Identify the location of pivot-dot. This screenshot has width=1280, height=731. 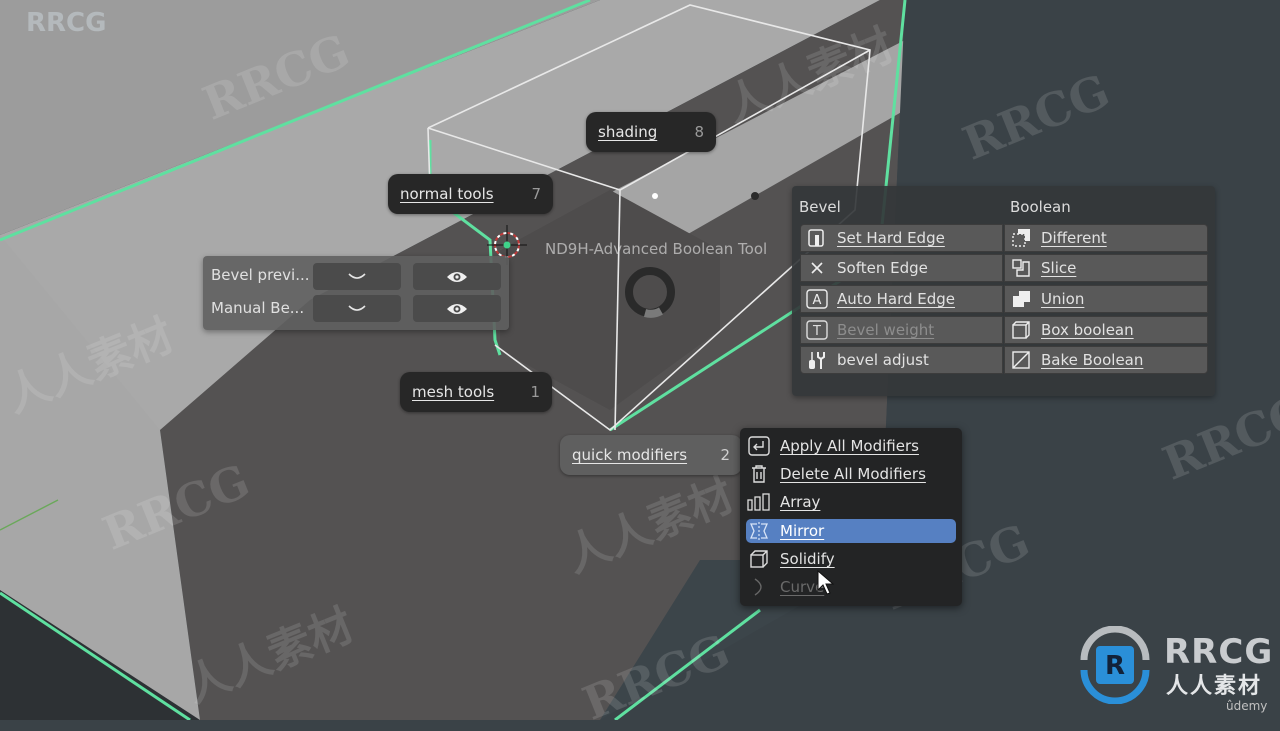
(655, 196).